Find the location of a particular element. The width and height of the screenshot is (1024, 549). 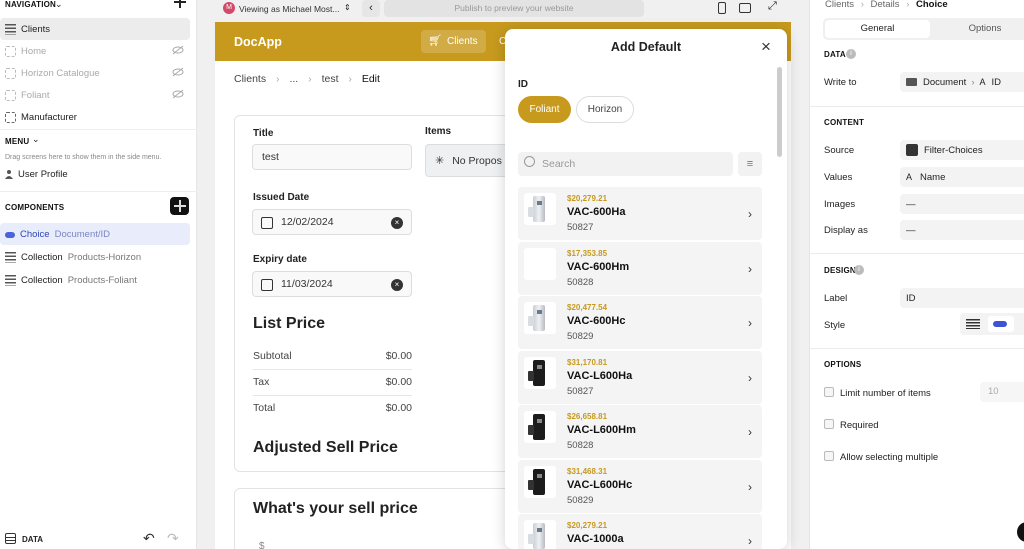

expand-icon: ⤢ is located at coordinates (772, 6).